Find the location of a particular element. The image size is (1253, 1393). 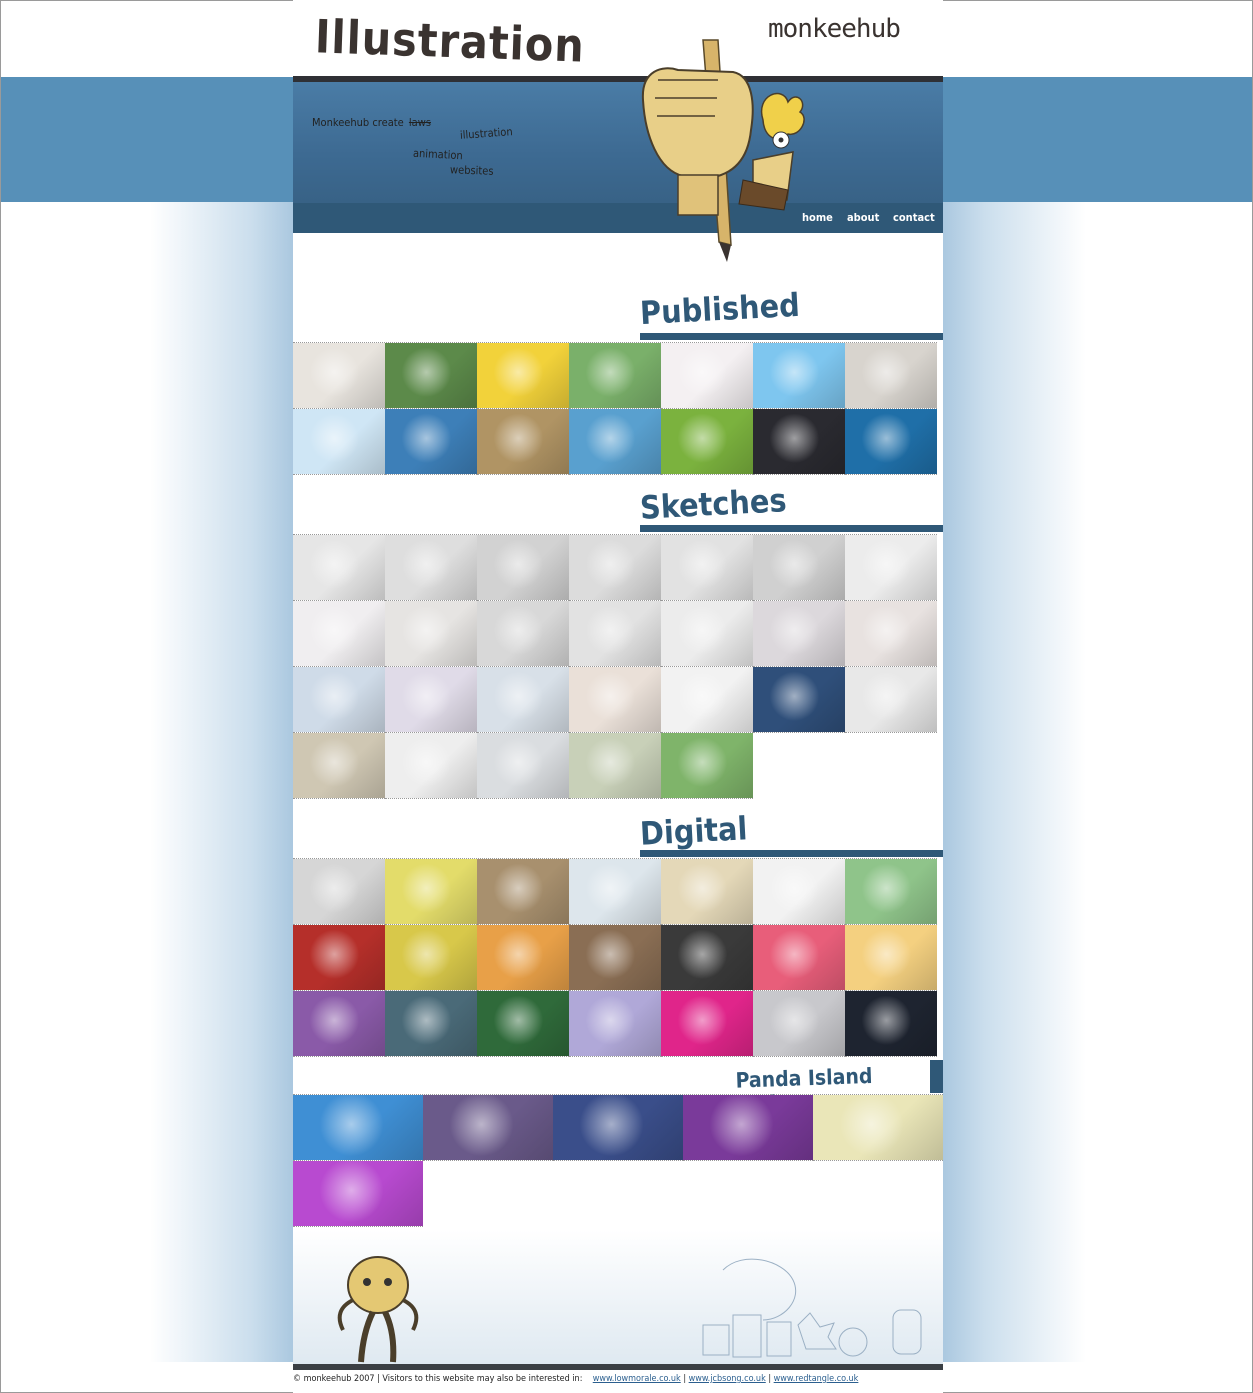

footer-link-lowmorale: www.lowmorale.co.uk is located at coordinates (637, 1379).